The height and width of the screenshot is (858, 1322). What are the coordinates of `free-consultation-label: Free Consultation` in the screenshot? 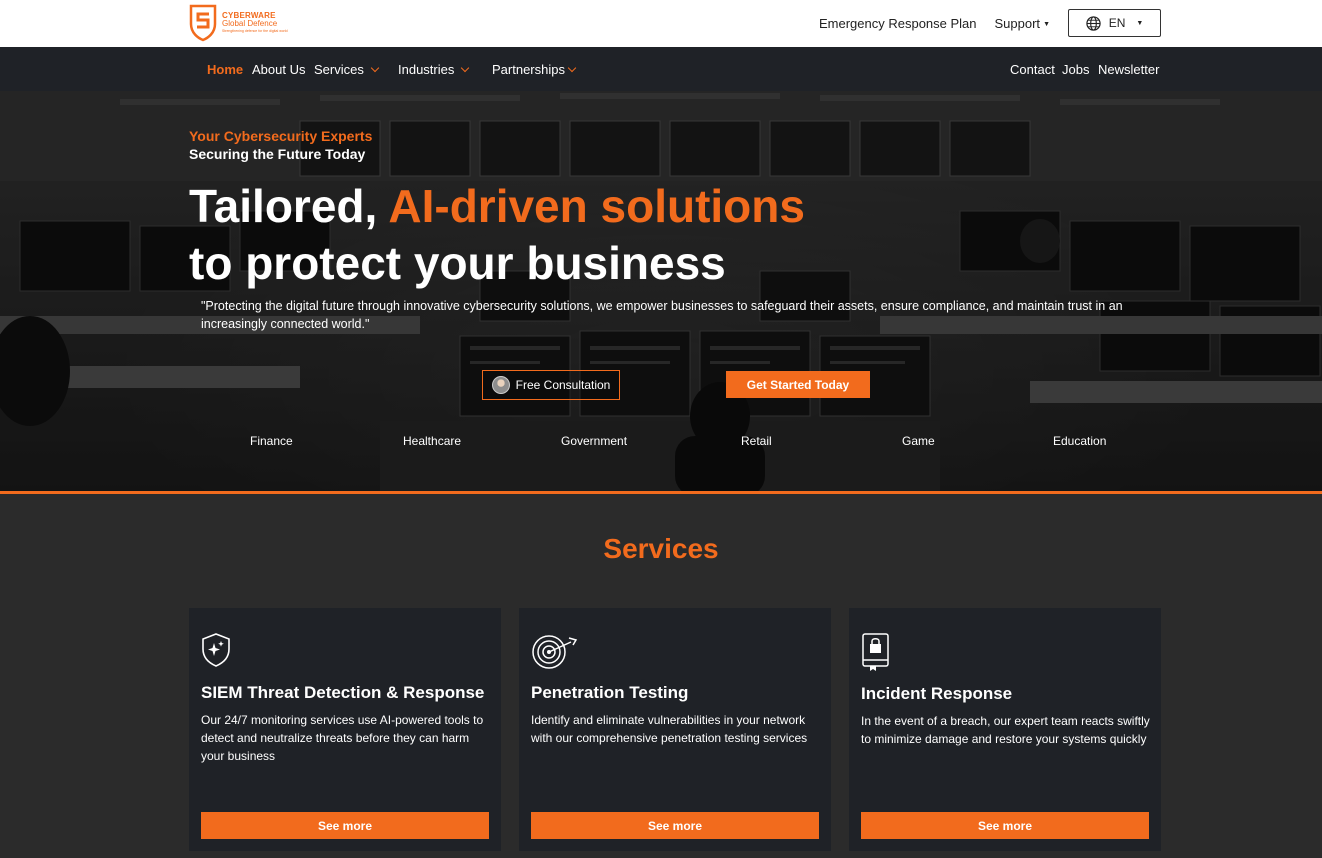 It's located at (563, 385).